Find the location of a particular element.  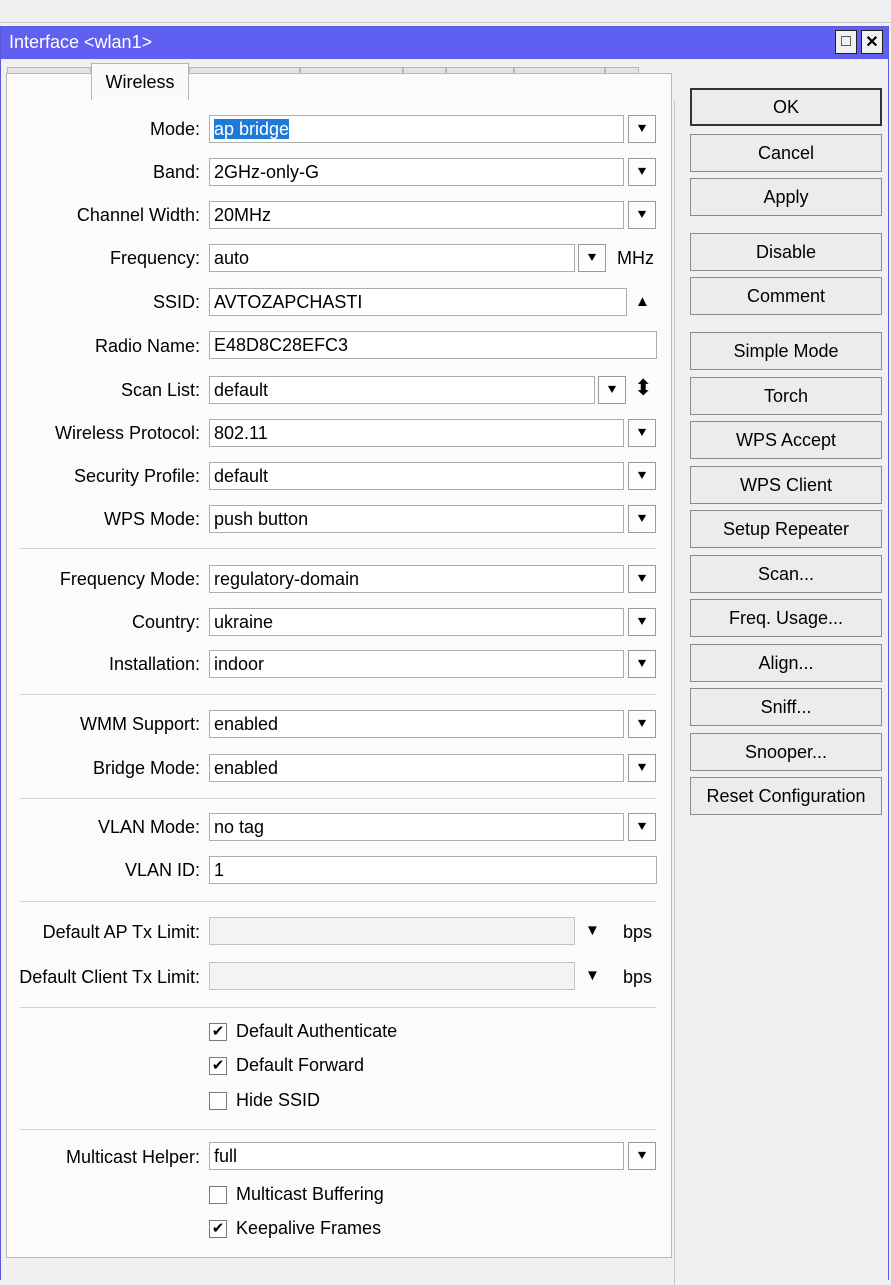

multicast-buffering-checkbox: Multicast Buffering is located at coordinates (296, 1194).